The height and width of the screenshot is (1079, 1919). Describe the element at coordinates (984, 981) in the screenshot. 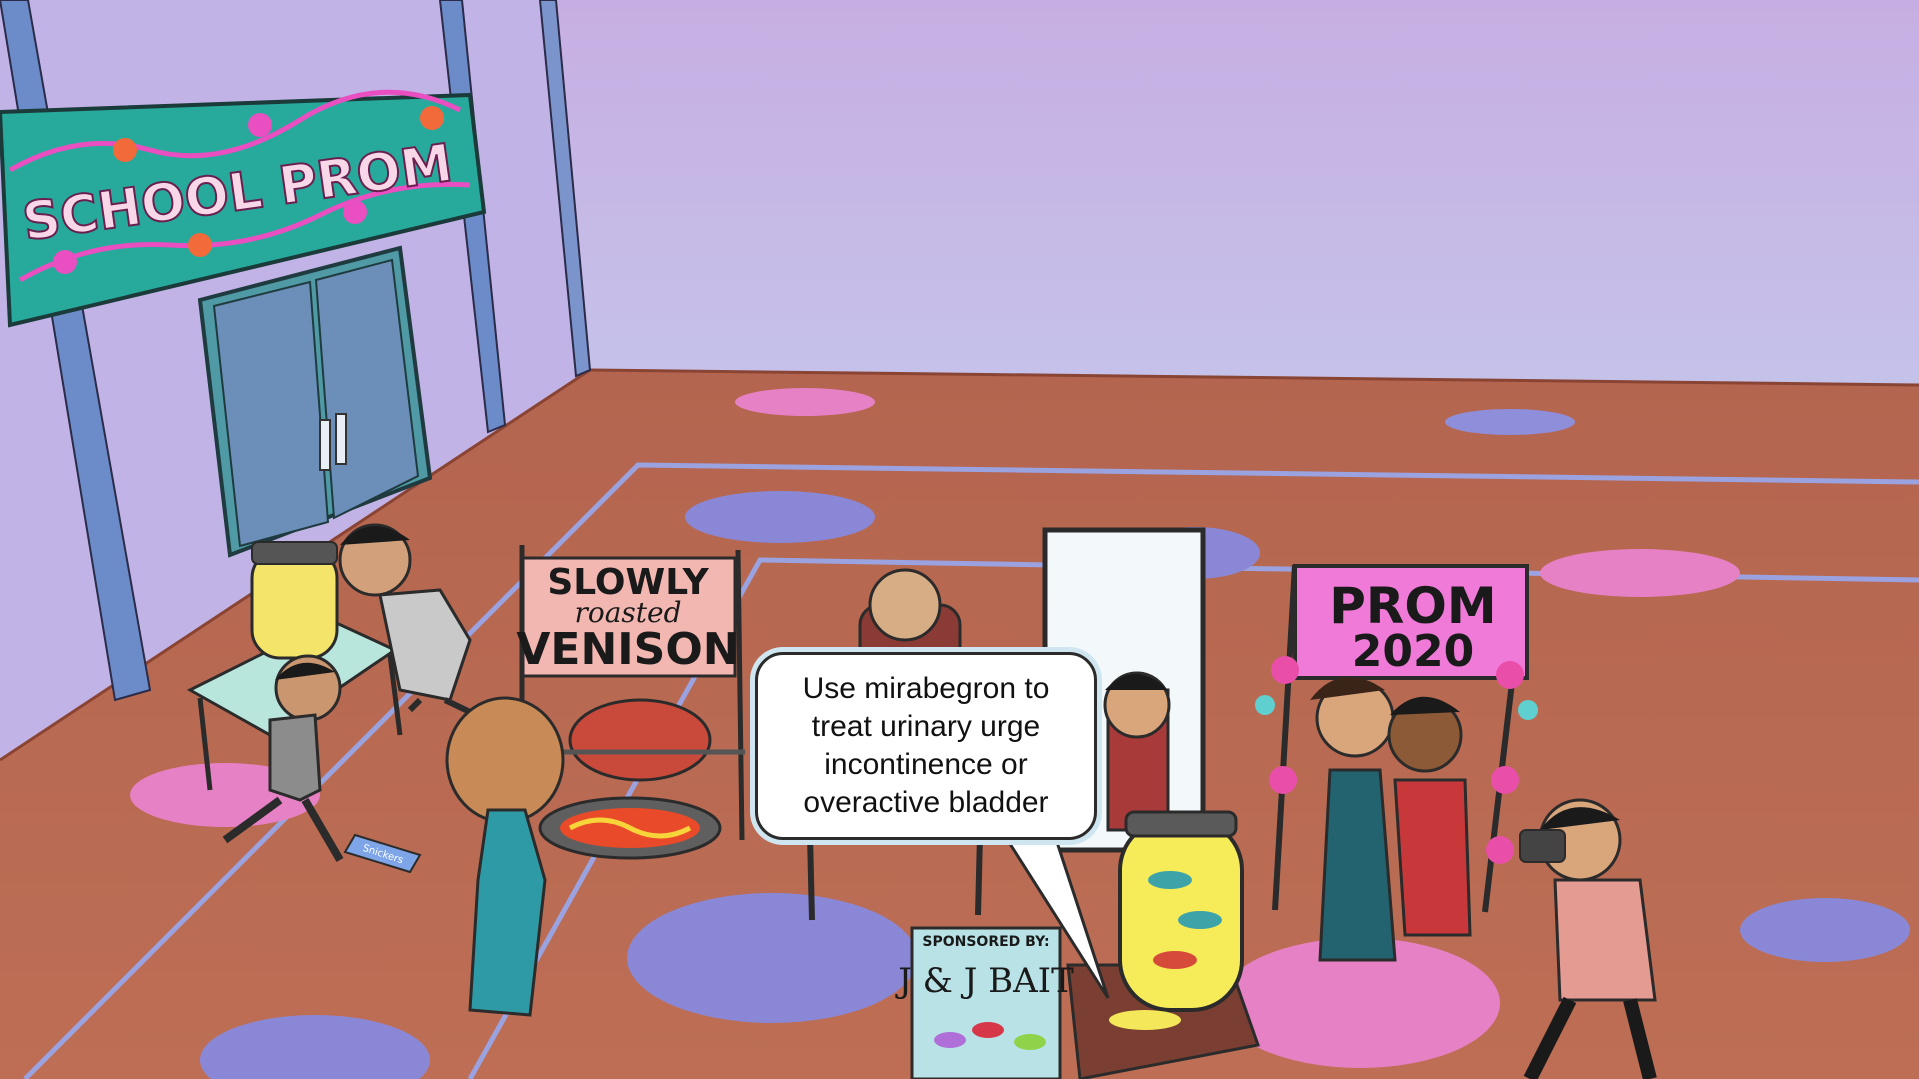

I see `sponsor-sign-name: J & J BAIT` at that location.